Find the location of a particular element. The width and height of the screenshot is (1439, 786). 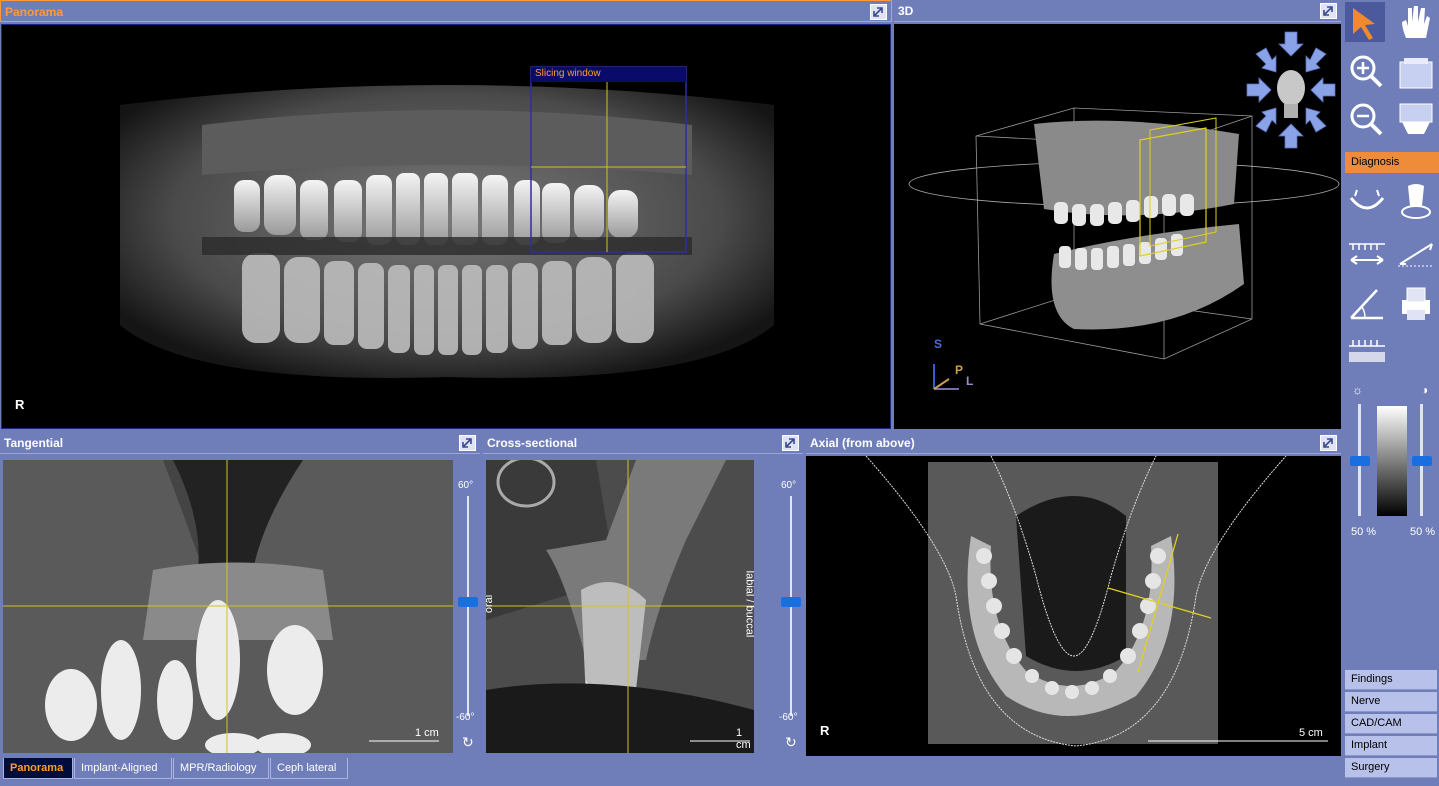

axis-s-label: S is located at coordinates (938, 344).